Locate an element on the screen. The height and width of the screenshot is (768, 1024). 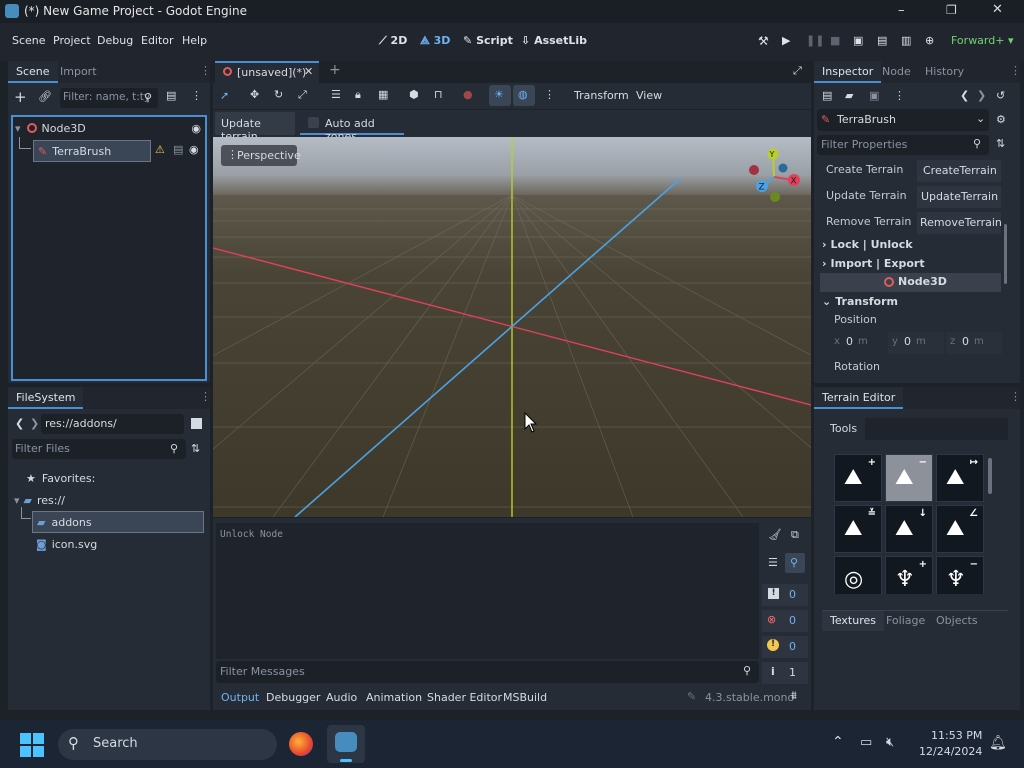
clock-time: 11:53 PM is located at coordinates (956, 735).